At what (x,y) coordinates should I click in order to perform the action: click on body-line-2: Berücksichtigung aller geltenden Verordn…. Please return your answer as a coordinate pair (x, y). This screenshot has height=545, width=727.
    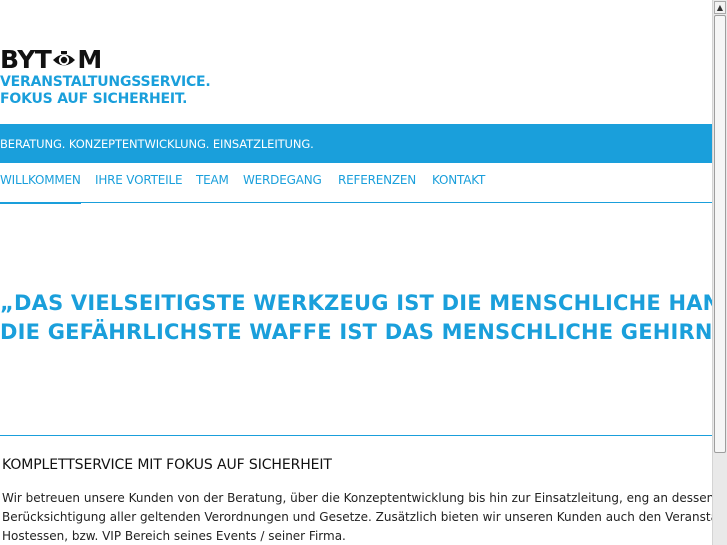
    Looking at the image, I should click on (357, 517).